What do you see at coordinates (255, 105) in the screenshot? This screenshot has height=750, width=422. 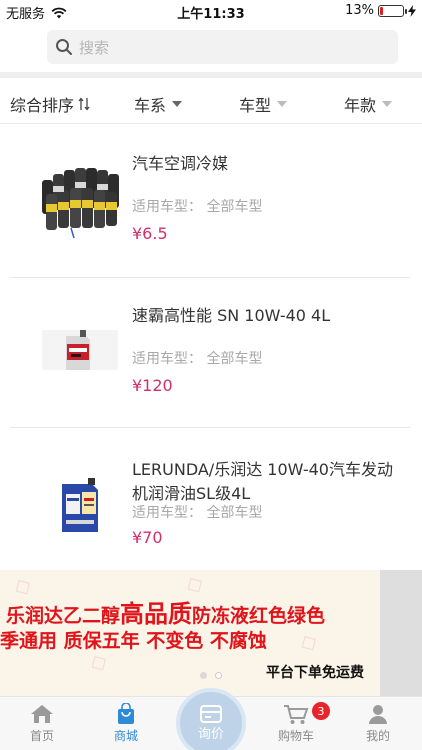 I see `model-label: 车型` at bounding box center [255, 105].